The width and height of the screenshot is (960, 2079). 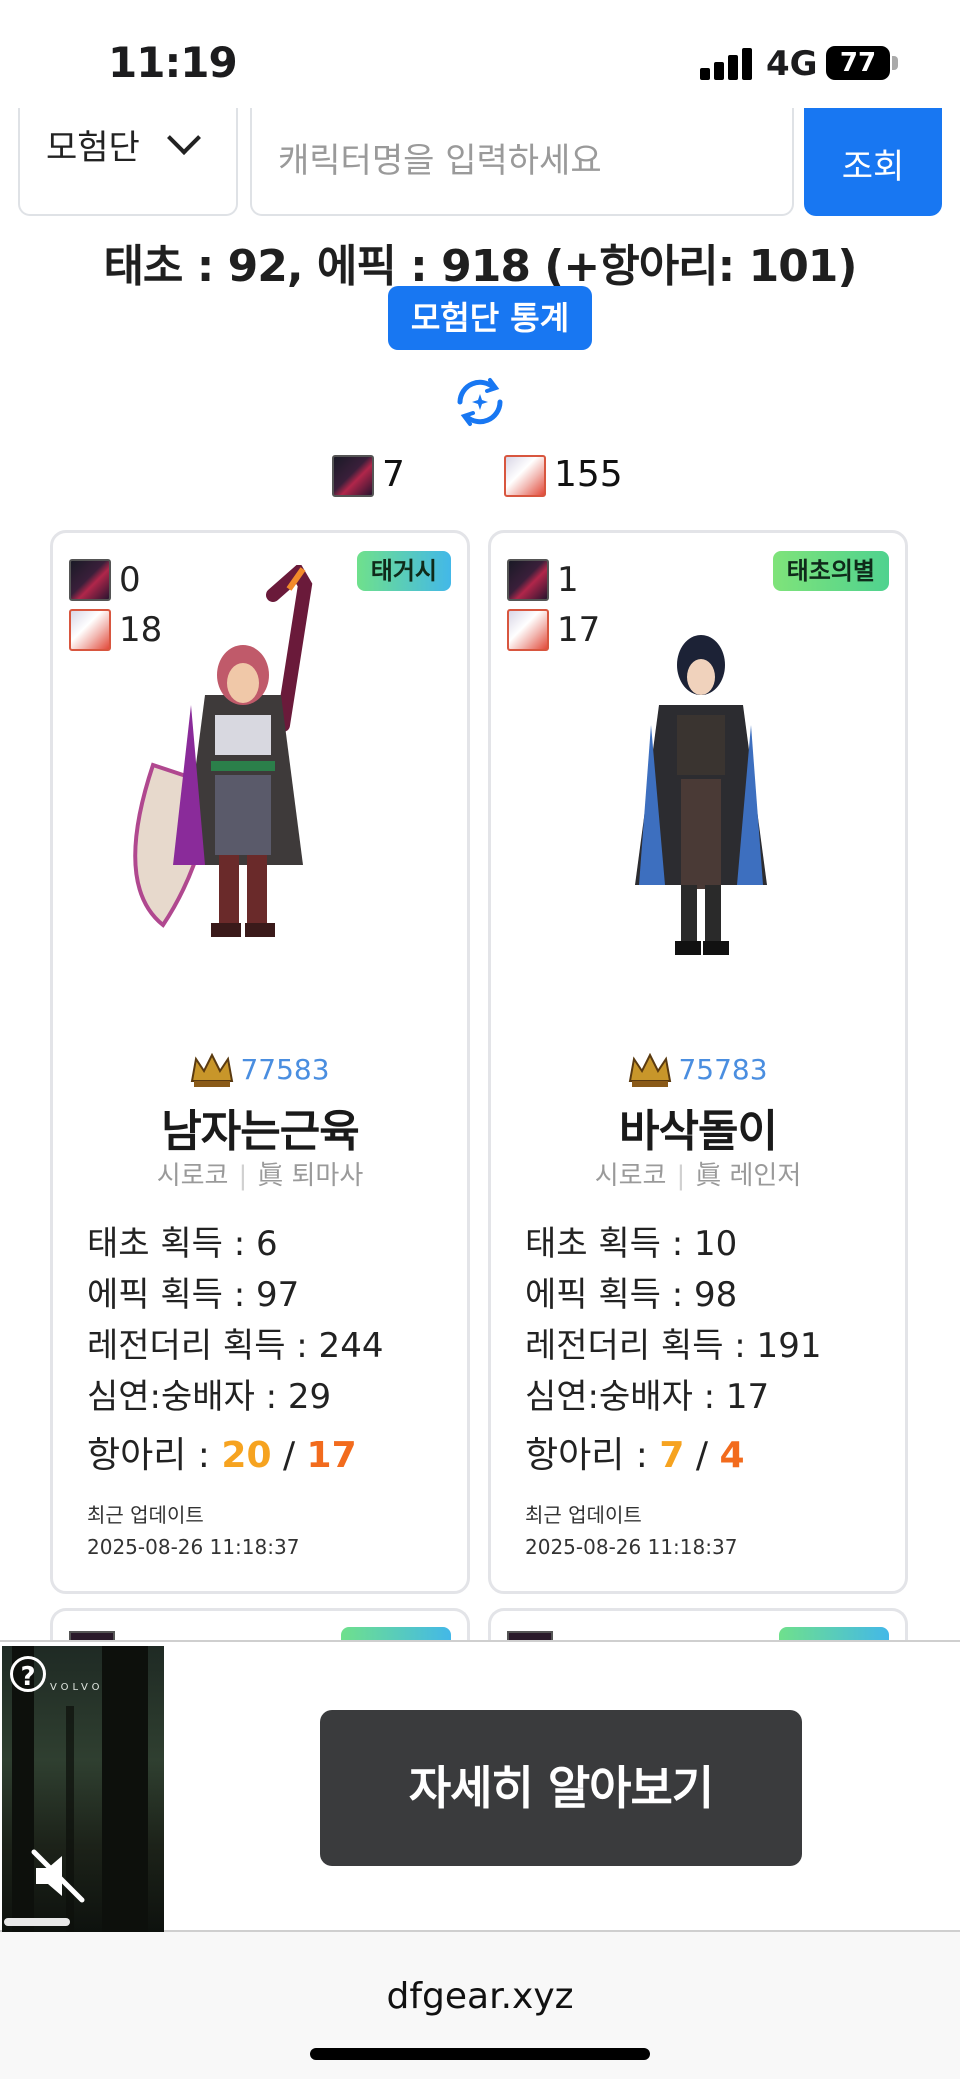 I want to click on refresh-icon, so click(x=480, y=402).